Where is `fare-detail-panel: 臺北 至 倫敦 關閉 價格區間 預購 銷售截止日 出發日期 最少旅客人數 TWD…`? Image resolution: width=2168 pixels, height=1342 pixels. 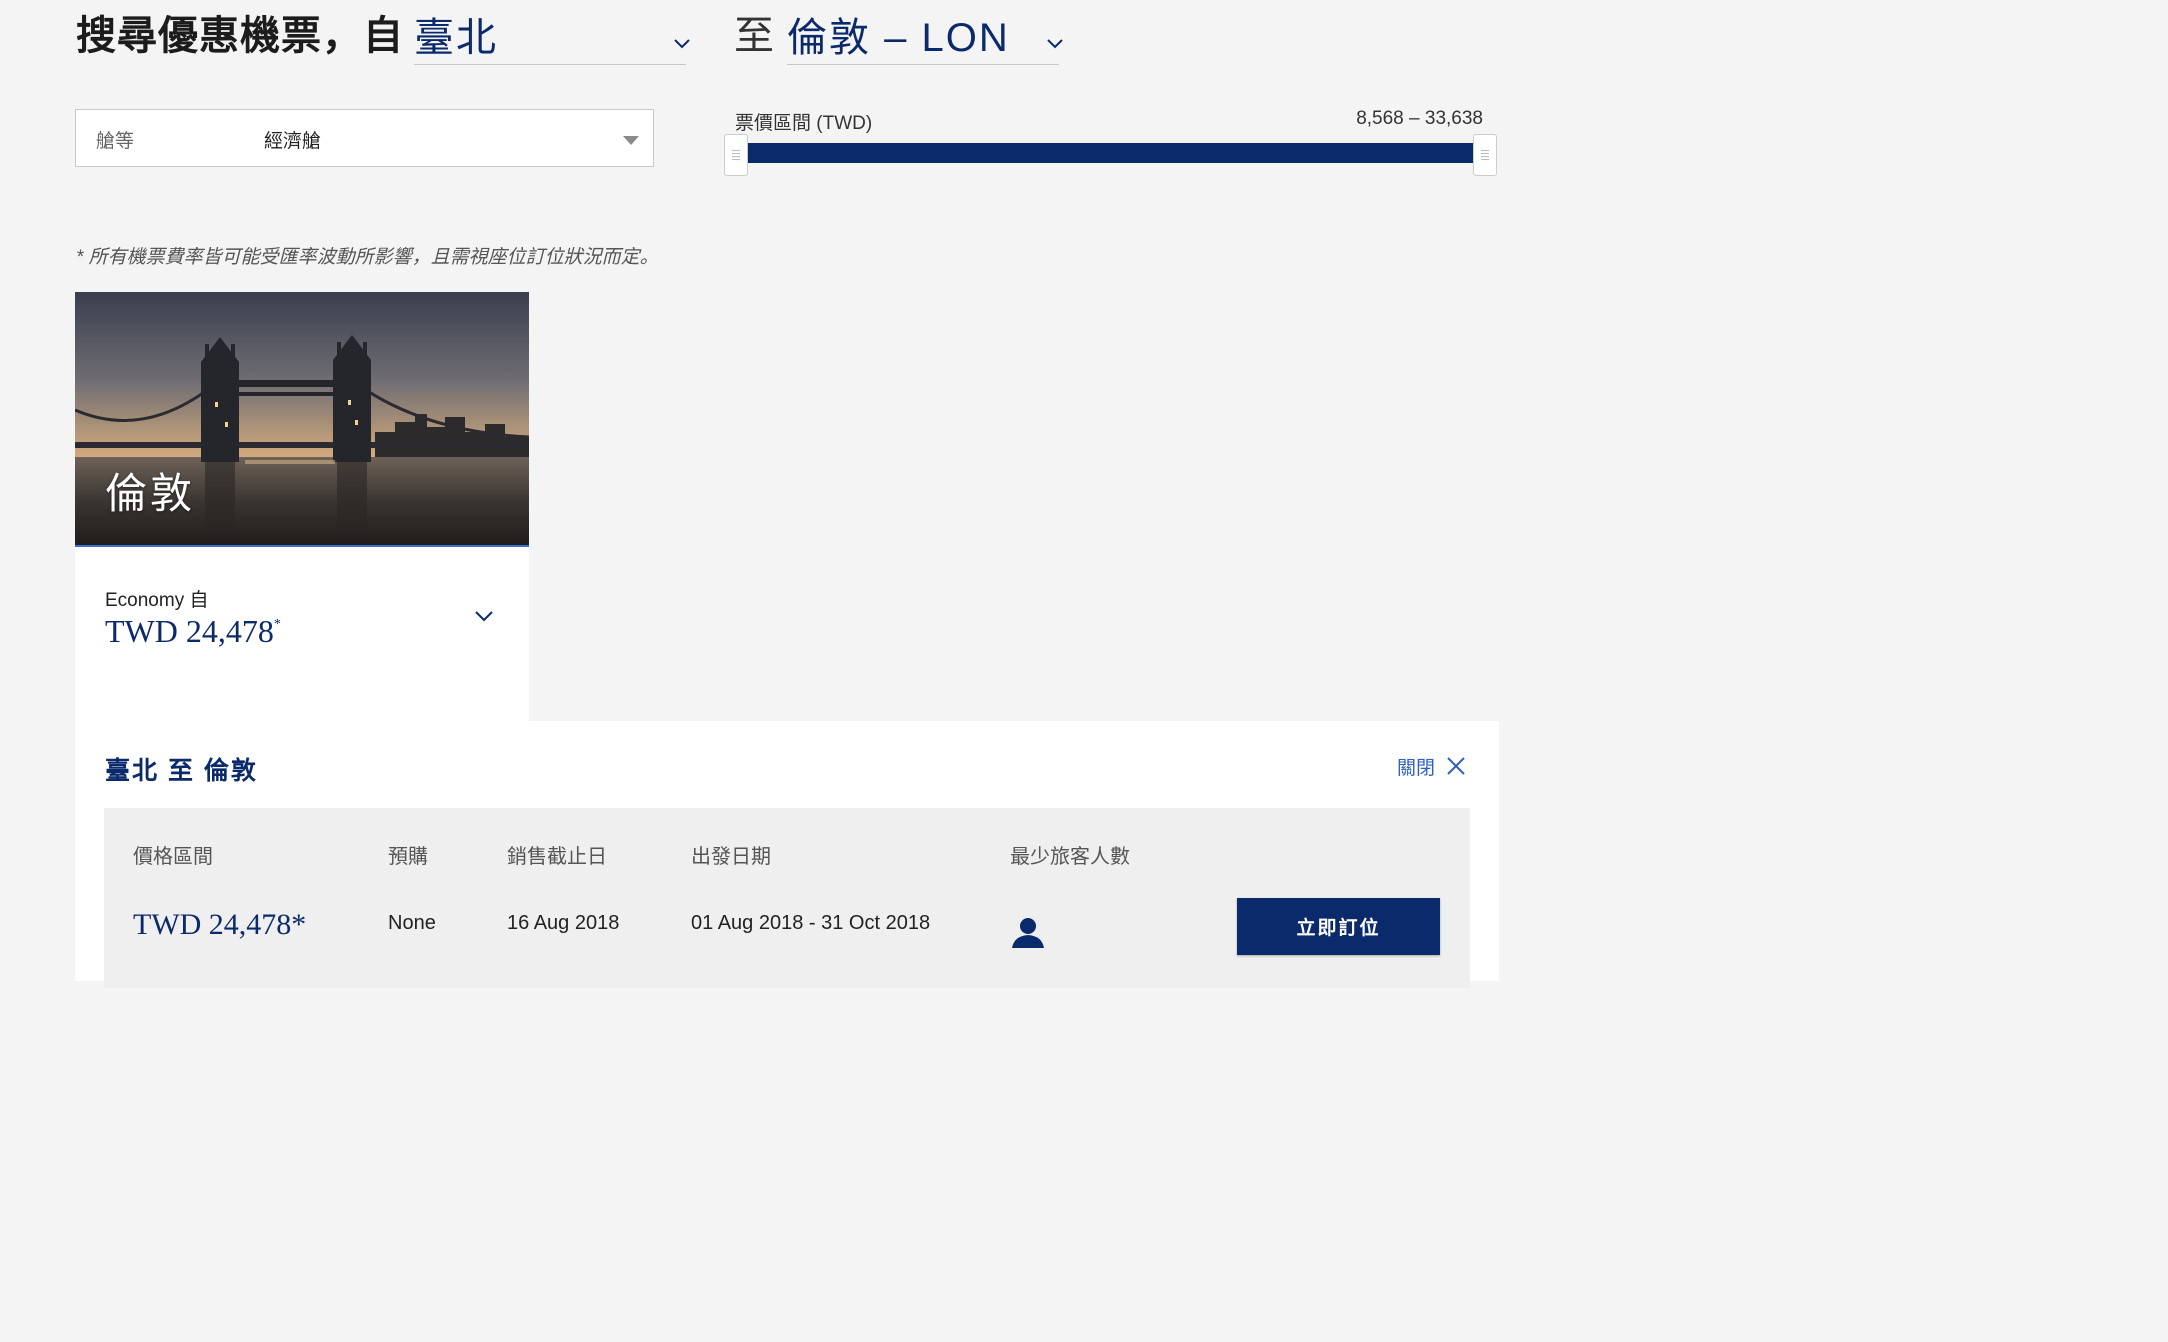 fare-detail-panel: 臺北 至 倫敦 關閉 價格區間 預購 銷售截止日 出發日期 最少旅客人數 TWD… is located at coordinates (787, 854).